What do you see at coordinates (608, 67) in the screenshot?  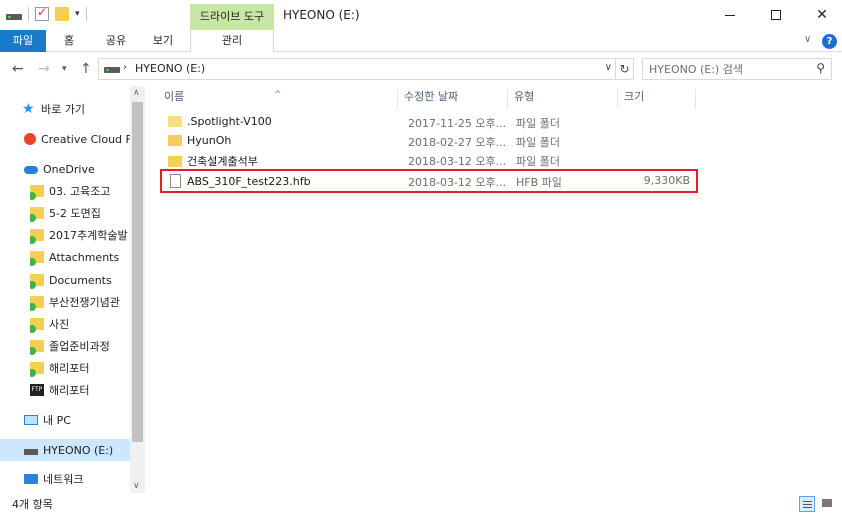 I see `address-dropdown-icon: ∨` at bounding box center [608, 67].